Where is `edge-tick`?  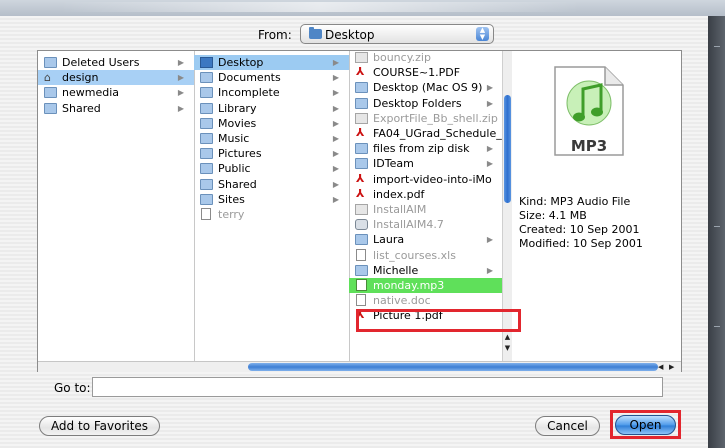 edge-tick is located at coordinates (717, 46).